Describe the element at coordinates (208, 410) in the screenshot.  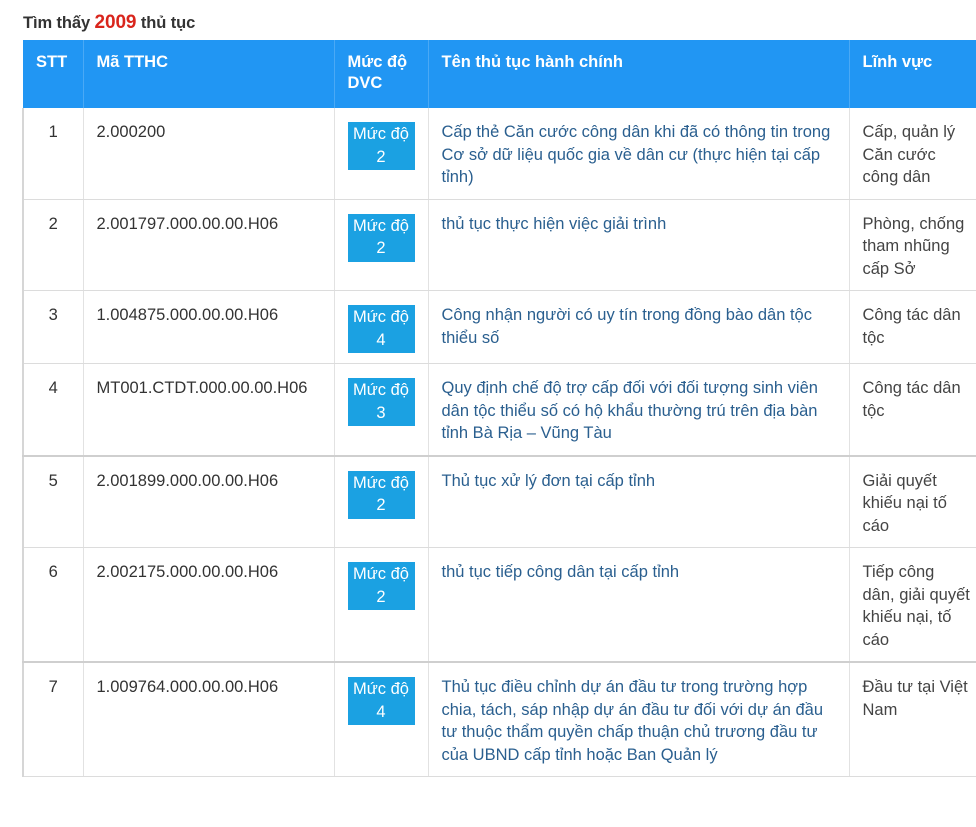
I see `row-code: MT001.CTDT.000.00.00.H06` at that location.